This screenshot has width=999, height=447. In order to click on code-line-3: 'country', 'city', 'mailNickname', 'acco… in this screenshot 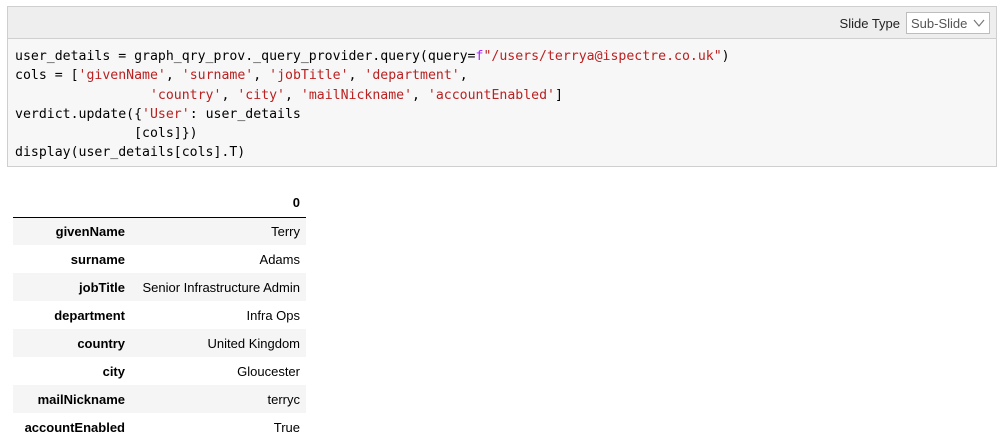, I will do `click(356, 95)`.